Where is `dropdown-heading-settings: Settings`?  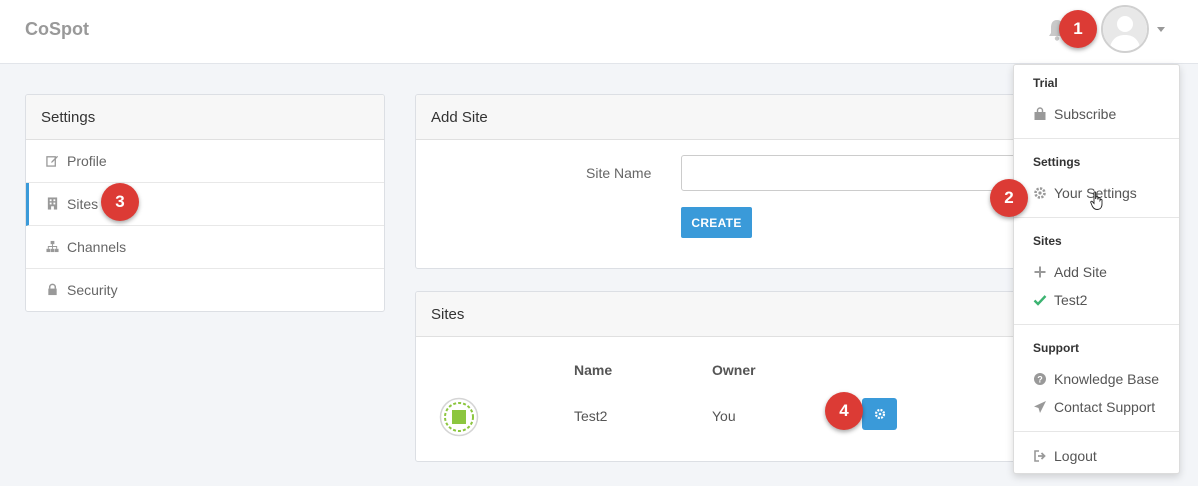
dropdown-heading-settings: Settings is located at coordinates (1057, 162).